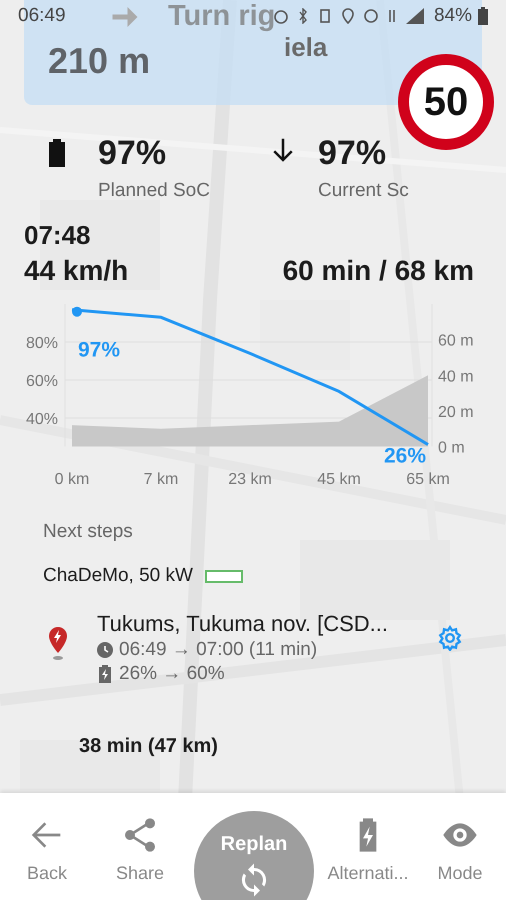 This screenshot has width=506, height=900. What do you see at coordinates (250, 479) in the screenshot?
I see `axis-label: 23 km` at bounding box center [250, 479].